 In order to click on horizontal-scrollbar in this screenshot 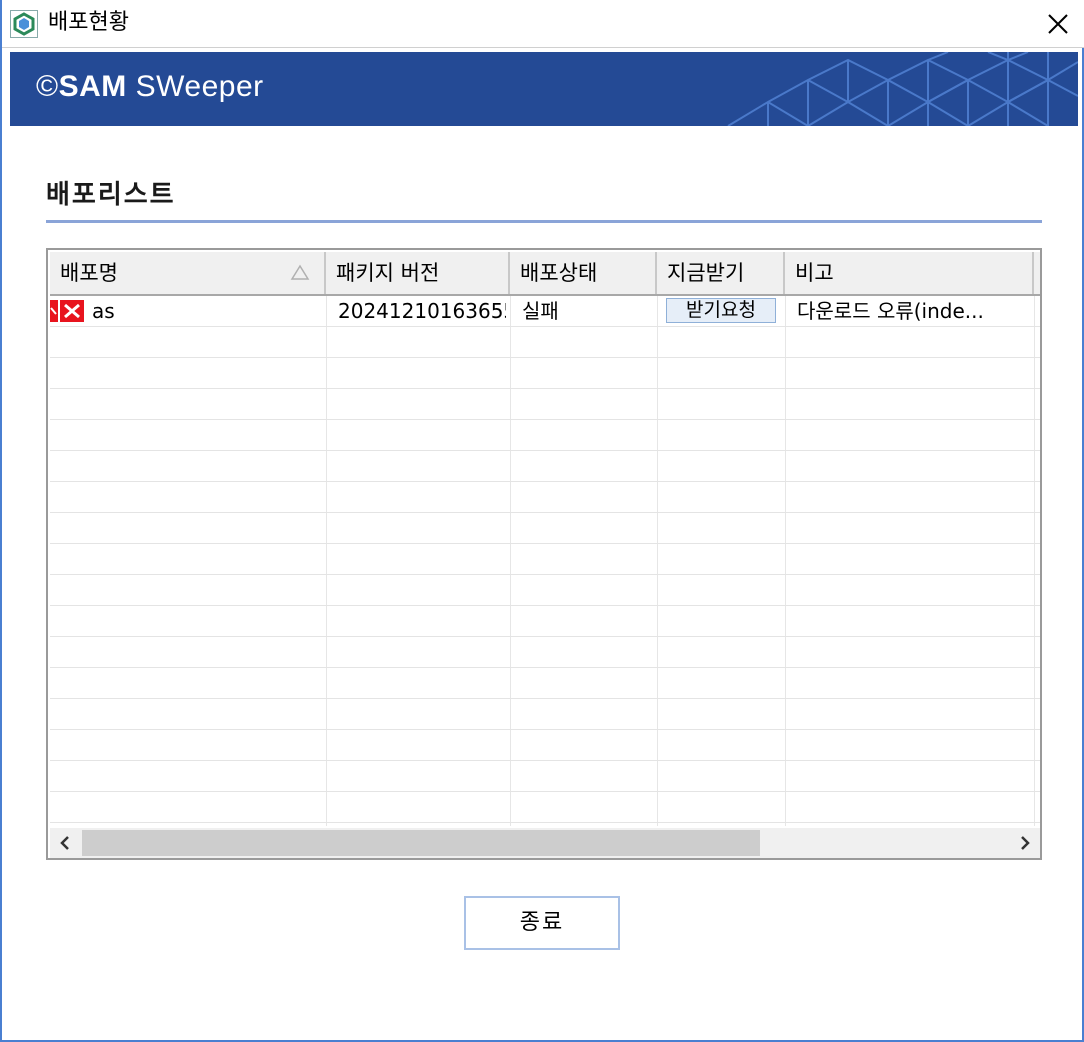, I will do `click(545, 843)`.